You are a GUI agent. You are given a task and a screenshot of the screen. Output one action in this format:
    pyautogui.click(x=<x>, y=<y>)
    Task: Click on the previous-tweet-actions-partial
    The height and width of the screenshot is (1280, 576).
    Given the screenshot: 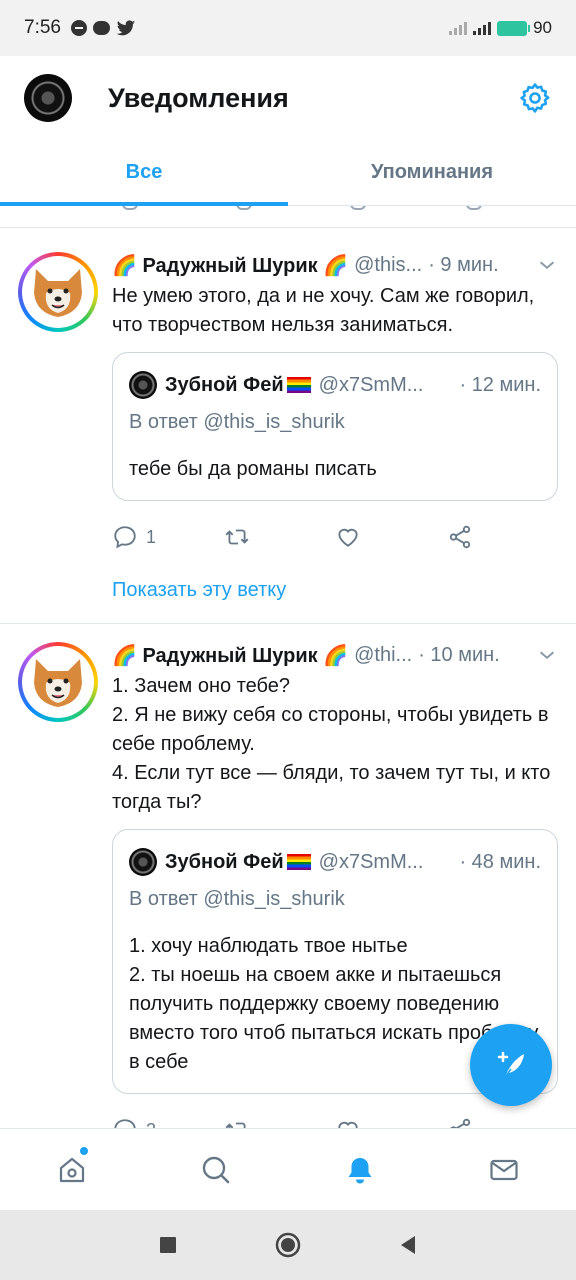 What is the action you would take?
    pyautogui.click(x=288, y=217)
    